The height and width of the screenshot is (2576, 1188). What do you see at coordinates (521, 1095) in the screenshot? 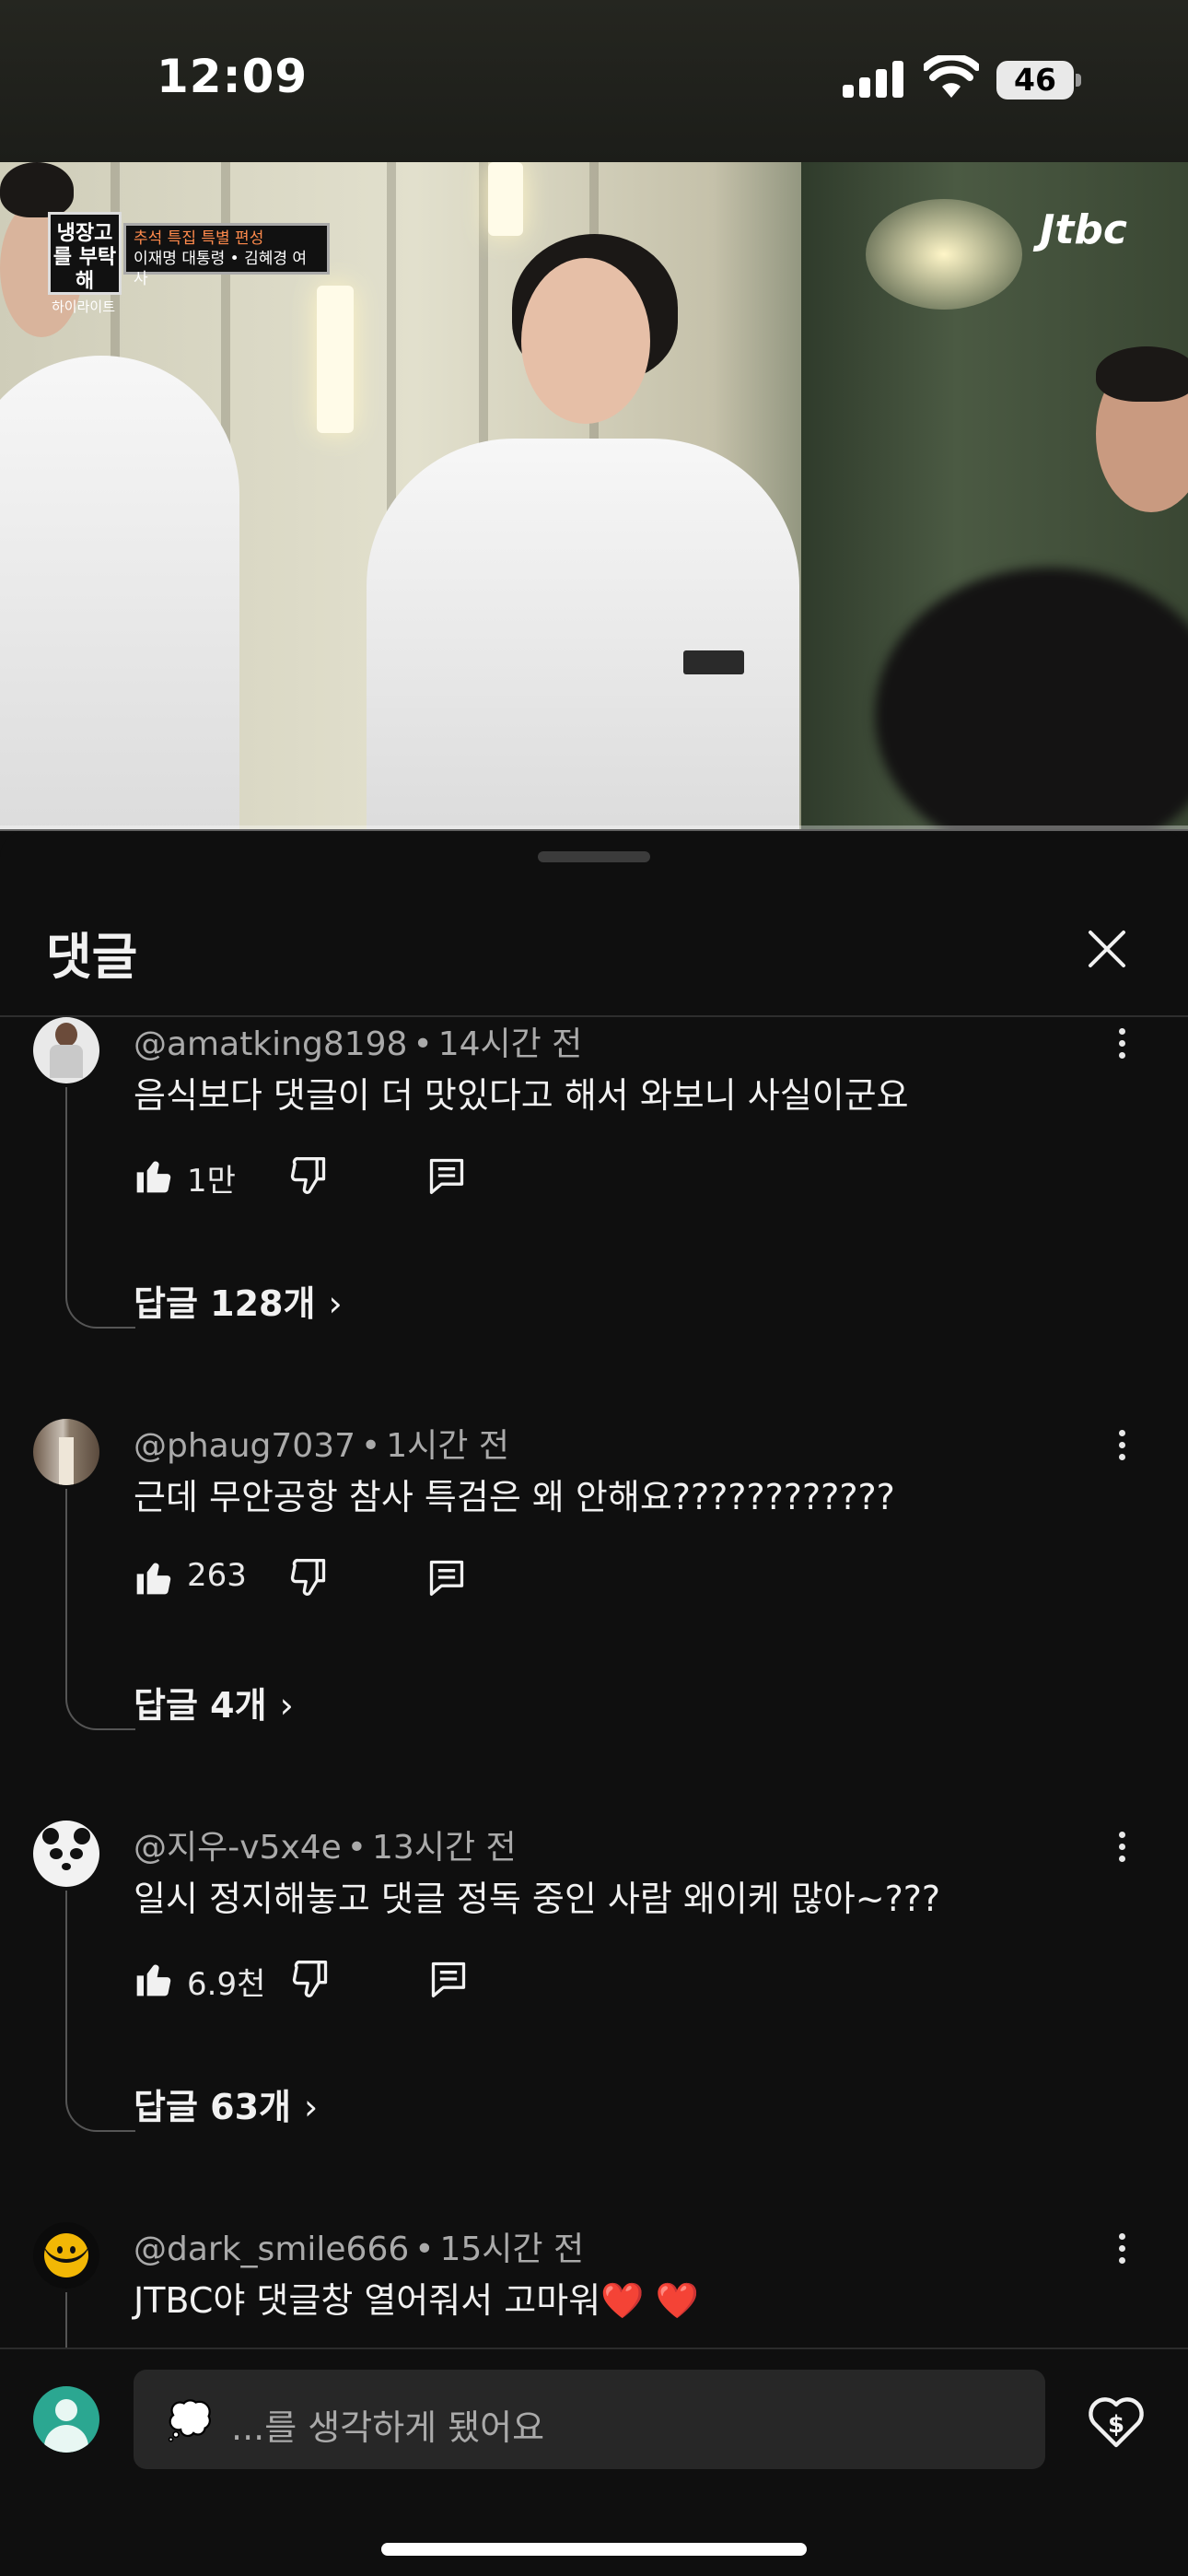
I see `comment-text: 음식보다 댓글이 더 맛있다고 해서 와보니 사실이군요` at bounding box center [521, 1095].